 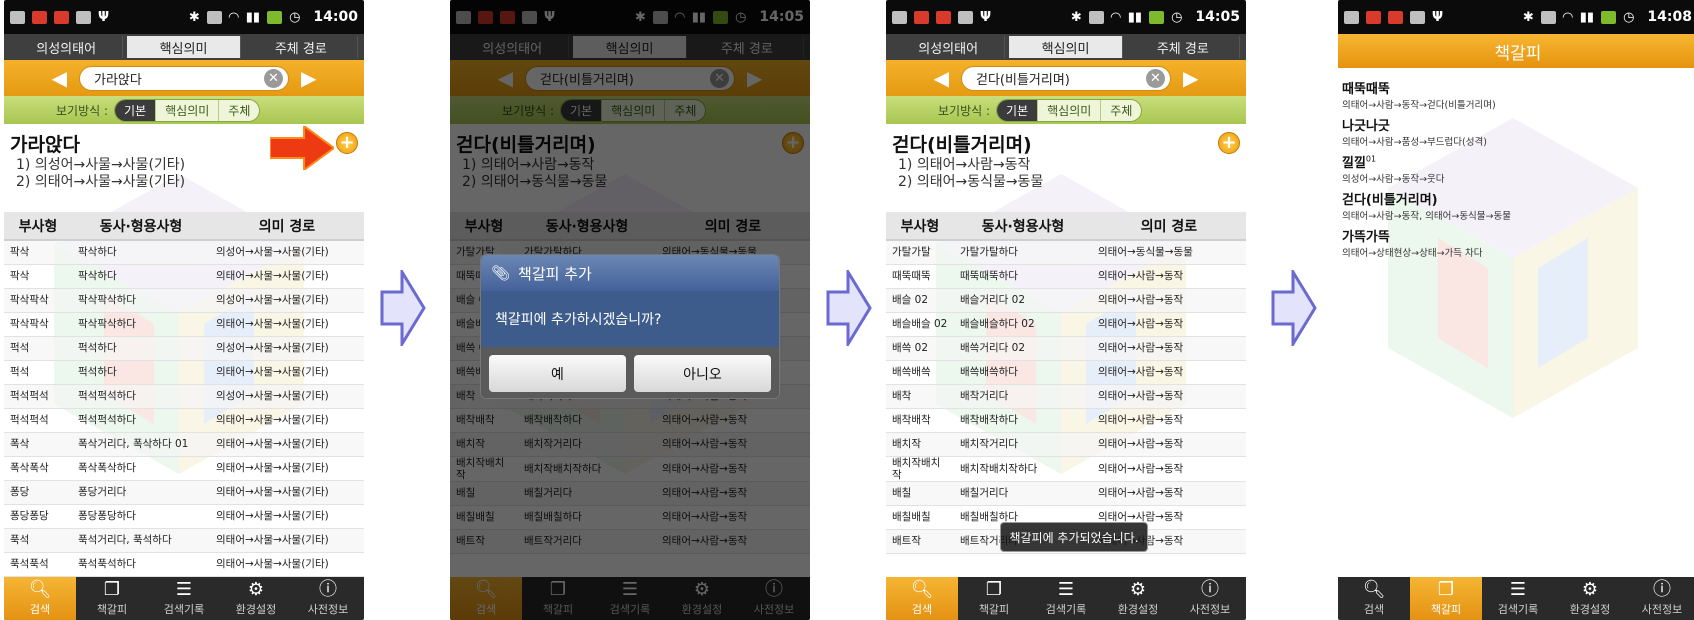 I want to click on adverb-cell: 배쓱 02, so click(x=920, y=348).